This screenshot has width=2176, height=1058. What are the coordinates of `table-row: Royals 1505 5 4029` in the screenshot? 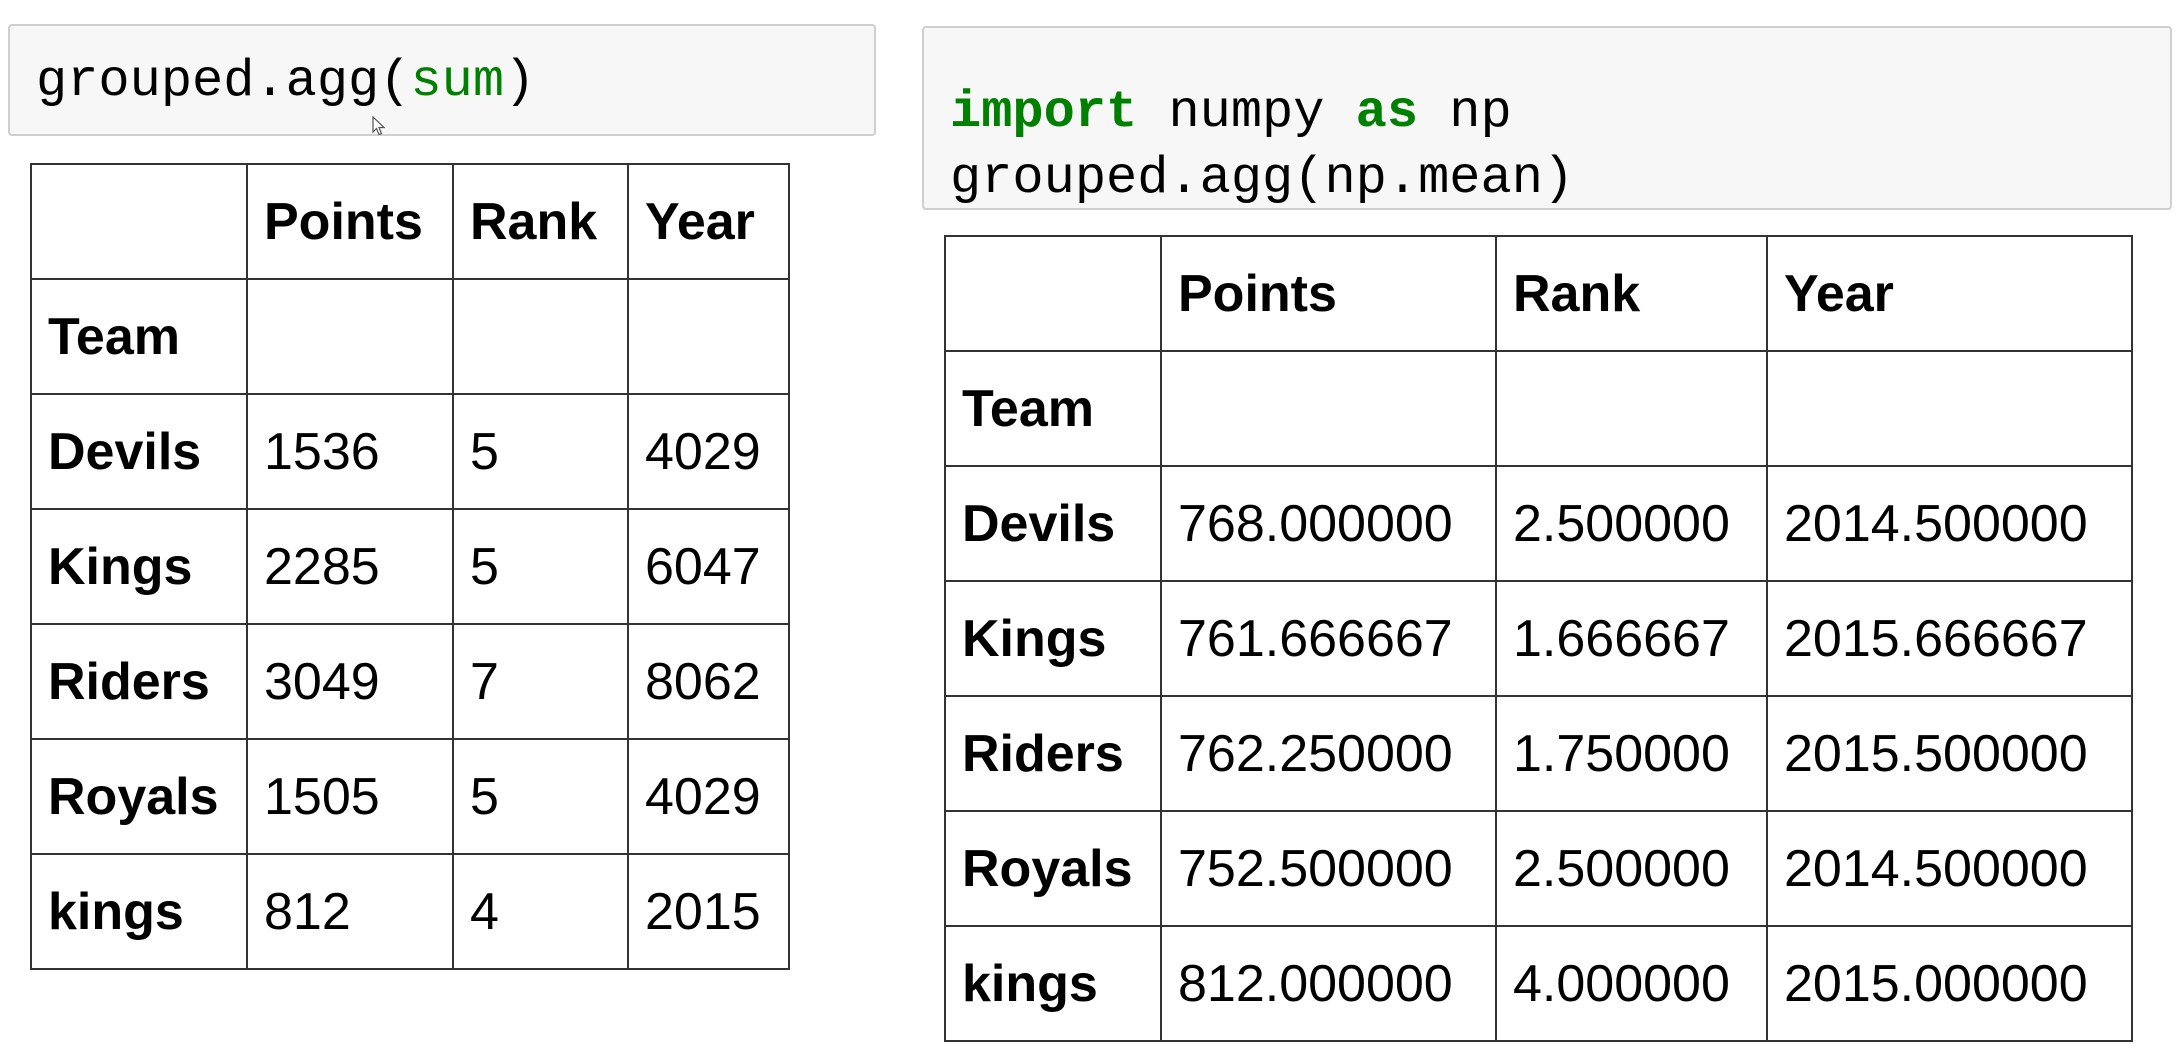 It's located at (410, 796).